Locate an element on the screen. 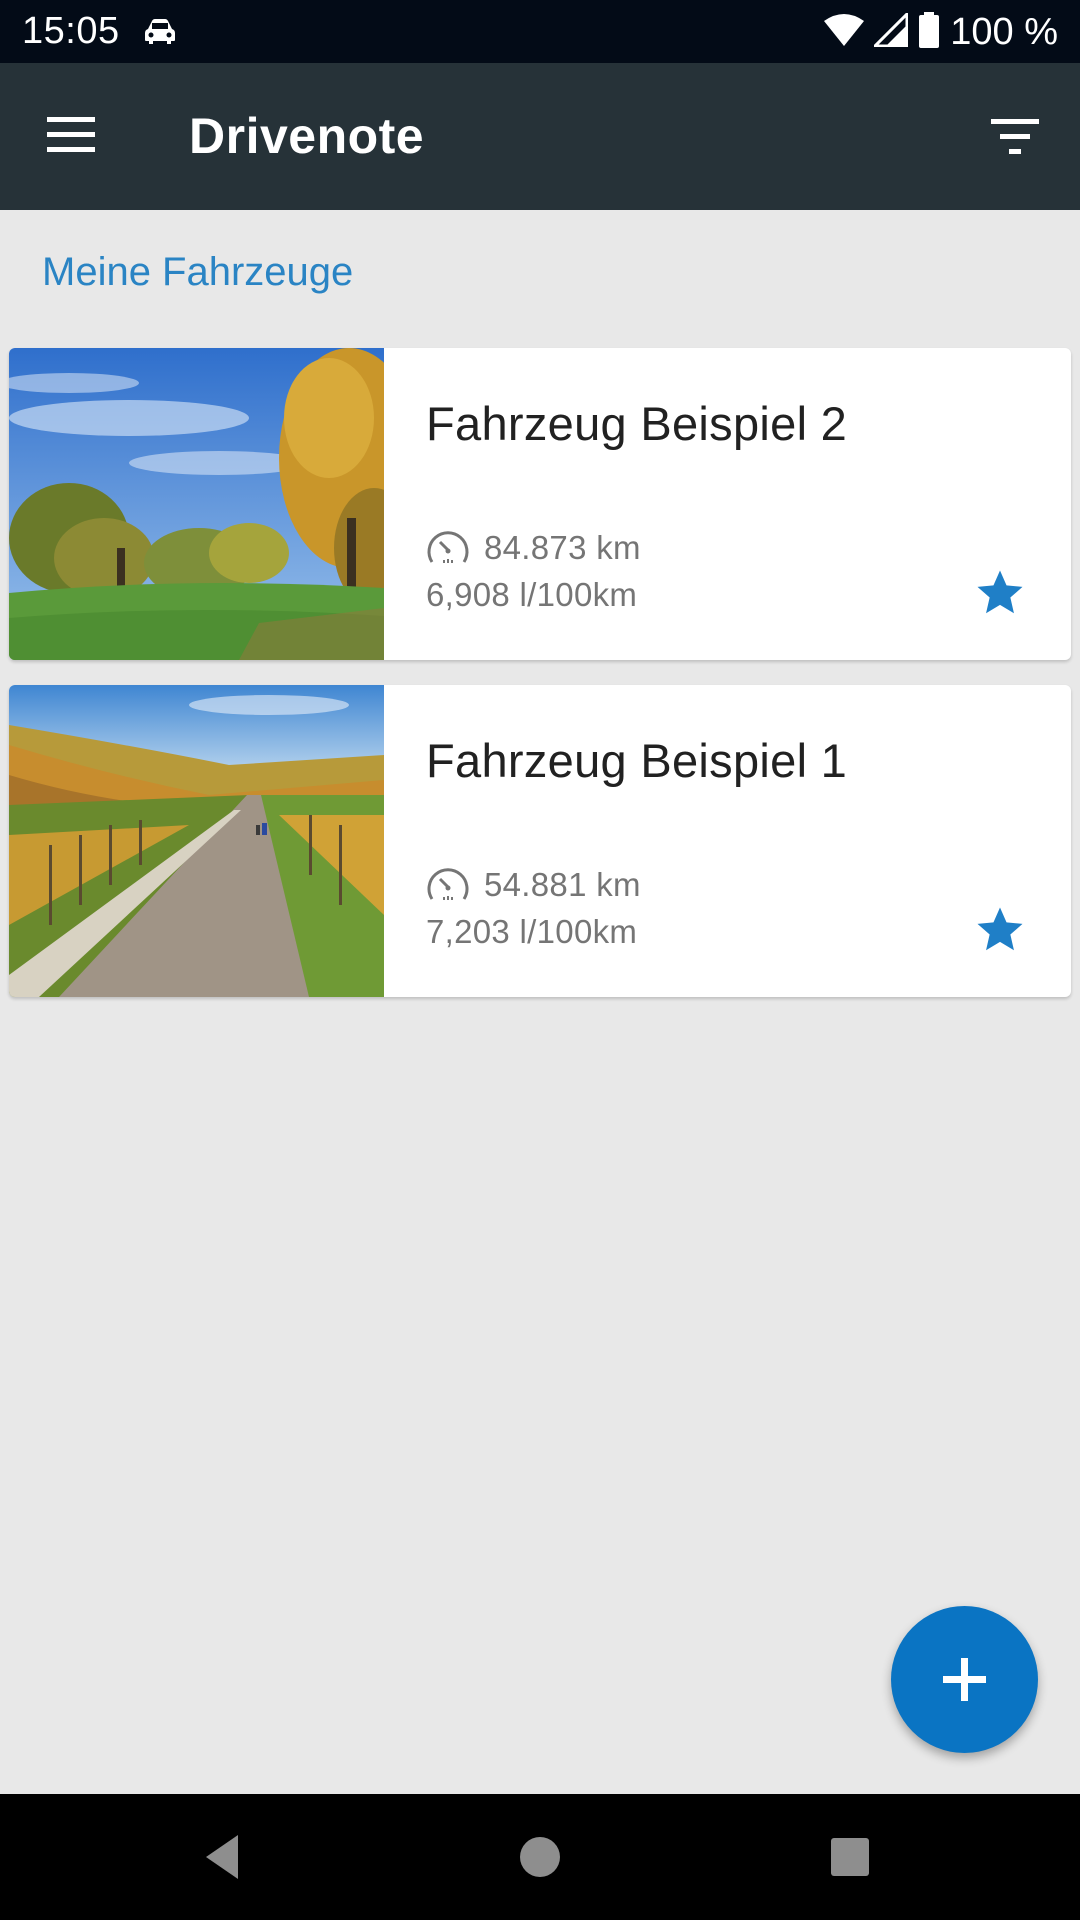  status-bar: 15:05 100 % is located at coordinates (540, 31).